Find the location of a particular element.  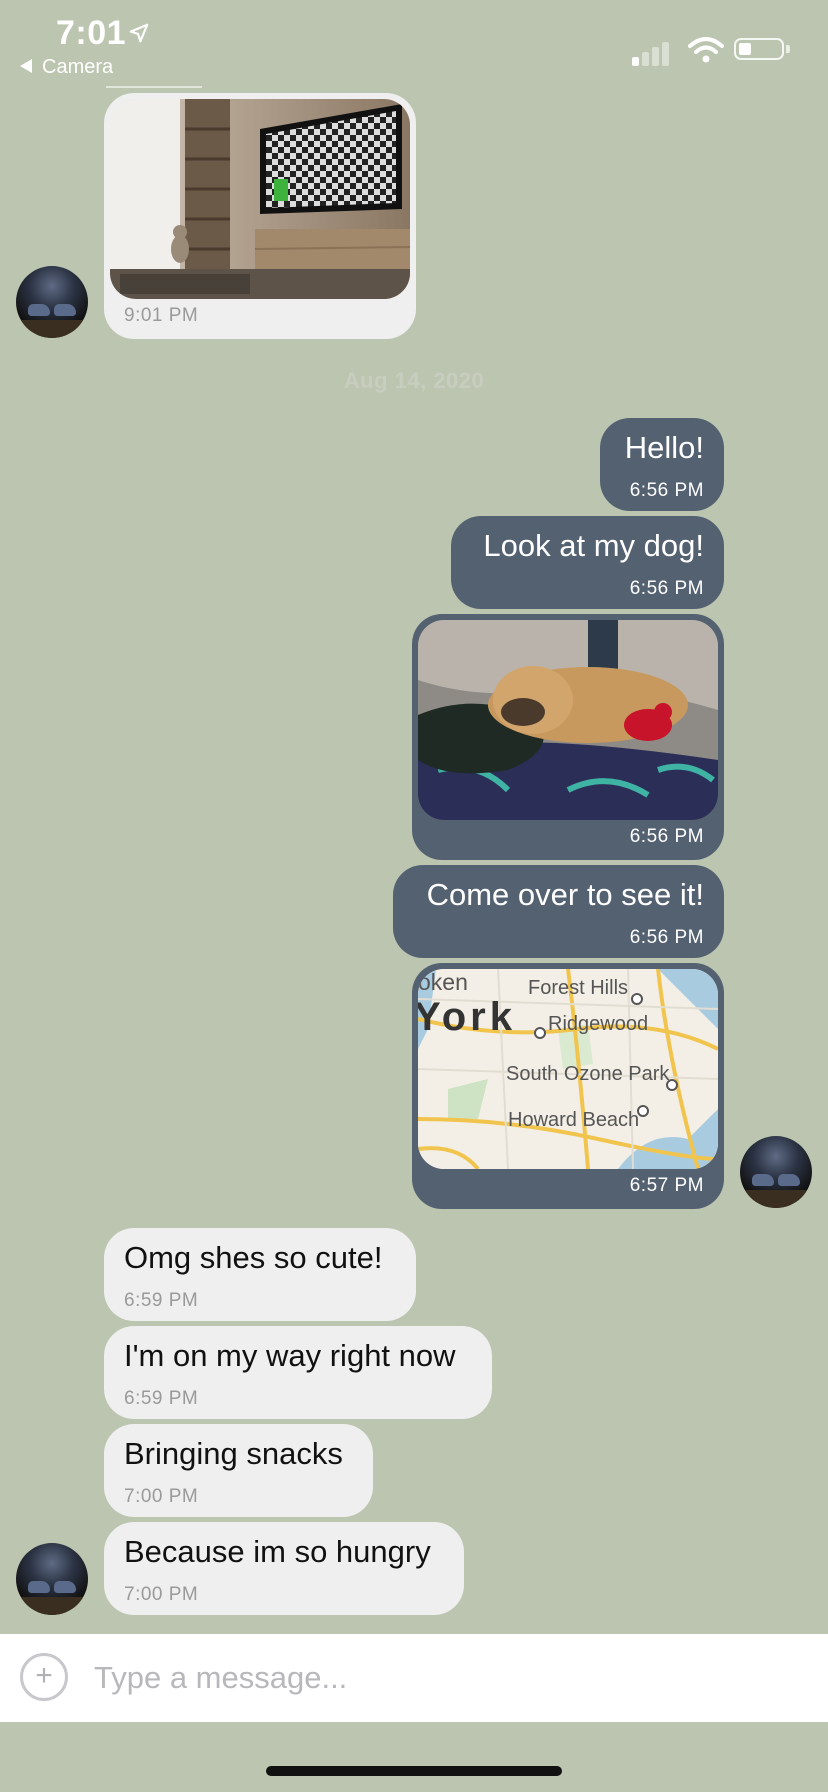

message-text: Because im so hungry is located at coordinates (277, 1551).